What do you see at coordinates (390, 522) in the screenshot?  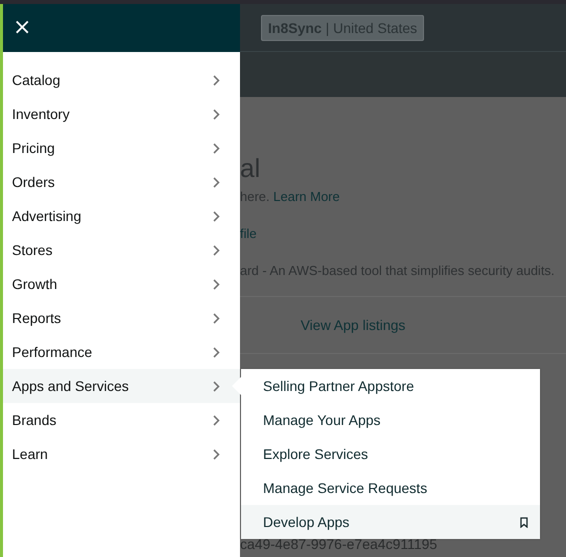 I see `submenu-item: Develop Apps` at bounding box center [390, 522].